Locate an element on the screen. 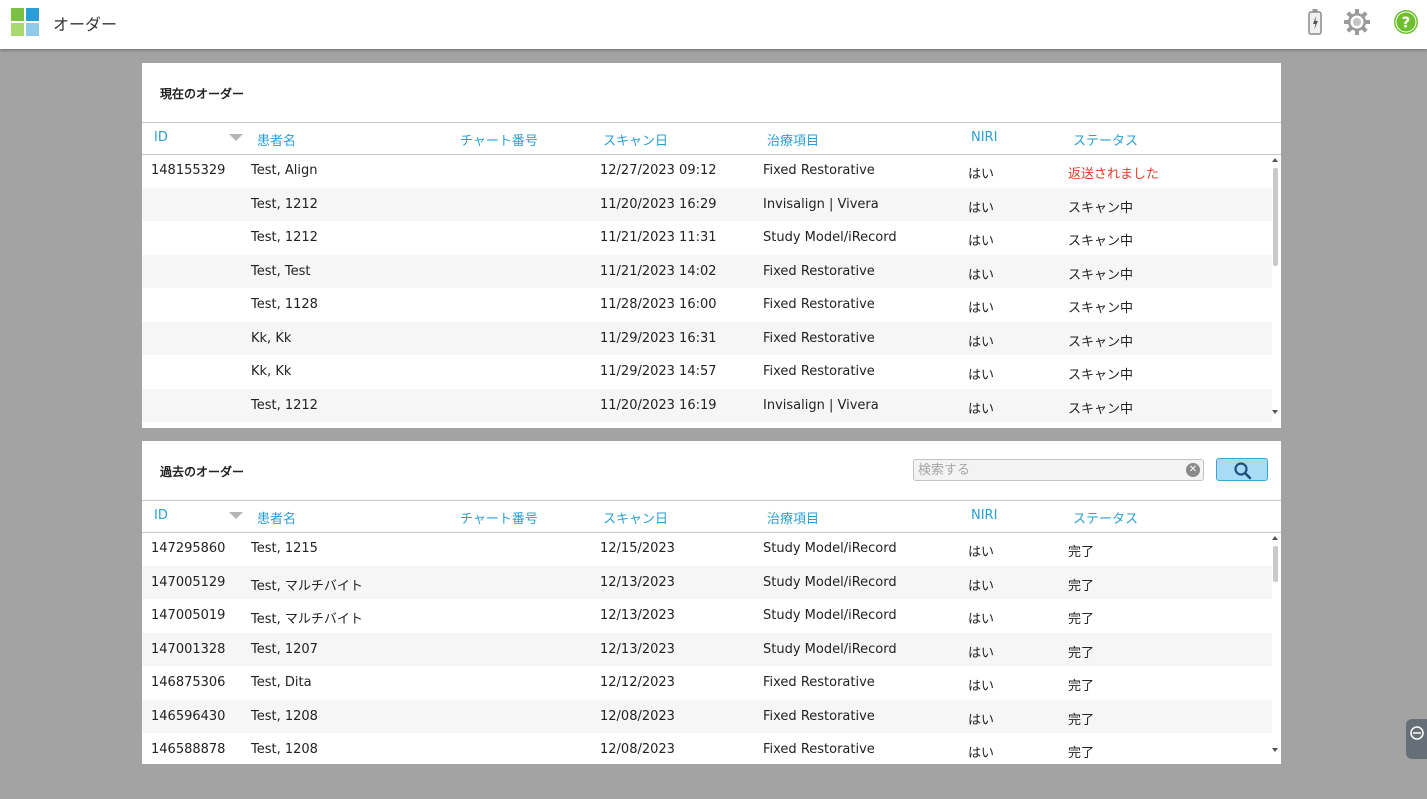  current-orders-header: ID 患者名 チャート番号 スキャン日 治療項目 NIRI ステータス is located at coordinates (711, 138).